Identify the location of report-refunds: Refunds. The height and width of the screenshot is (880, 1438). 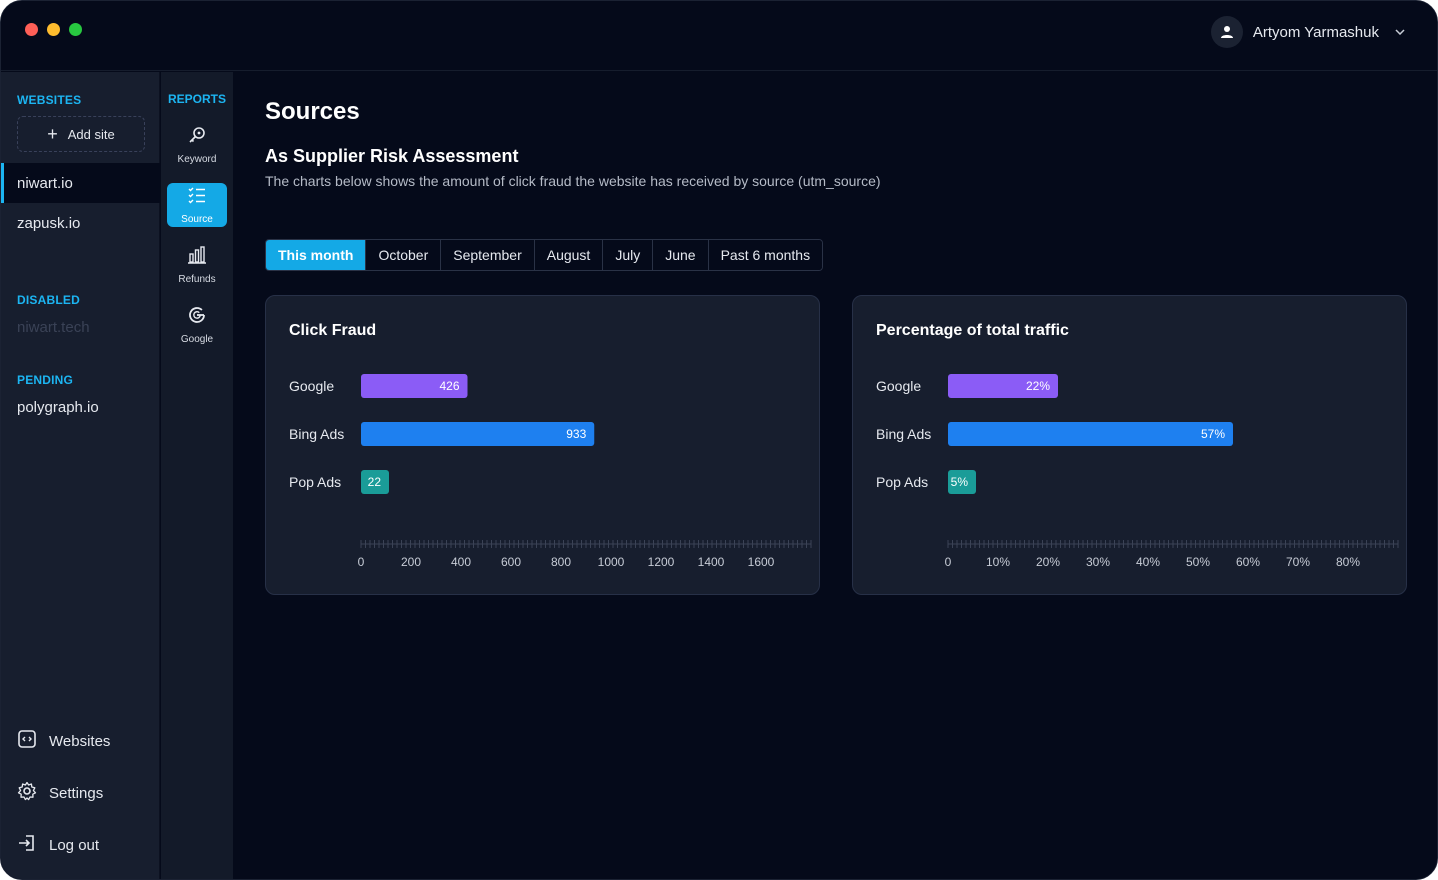
(197, 265).